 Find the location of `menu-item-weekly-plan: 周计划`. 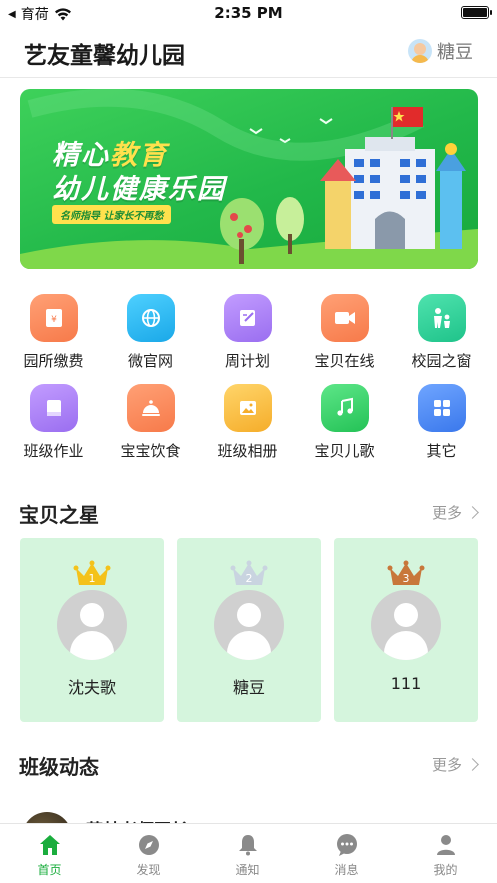

menu-item-weekly-plan: 周计划 is located at coordinates (247, 332).